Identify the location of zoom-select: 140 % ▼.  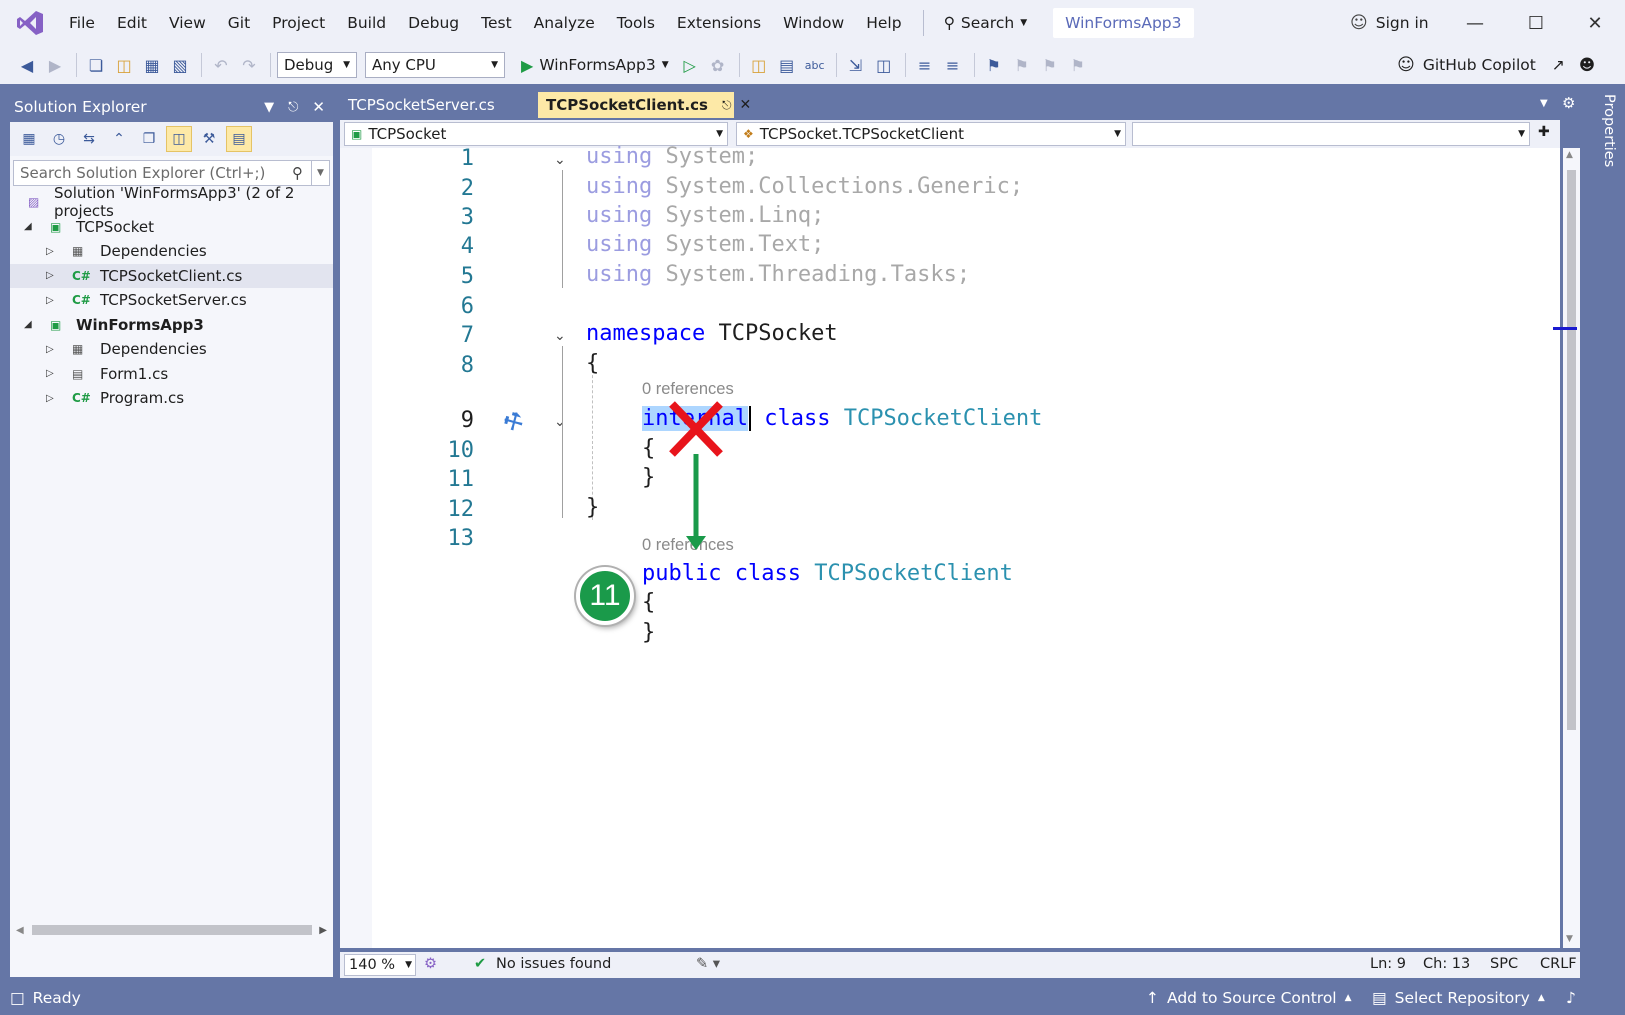
(380, 965).